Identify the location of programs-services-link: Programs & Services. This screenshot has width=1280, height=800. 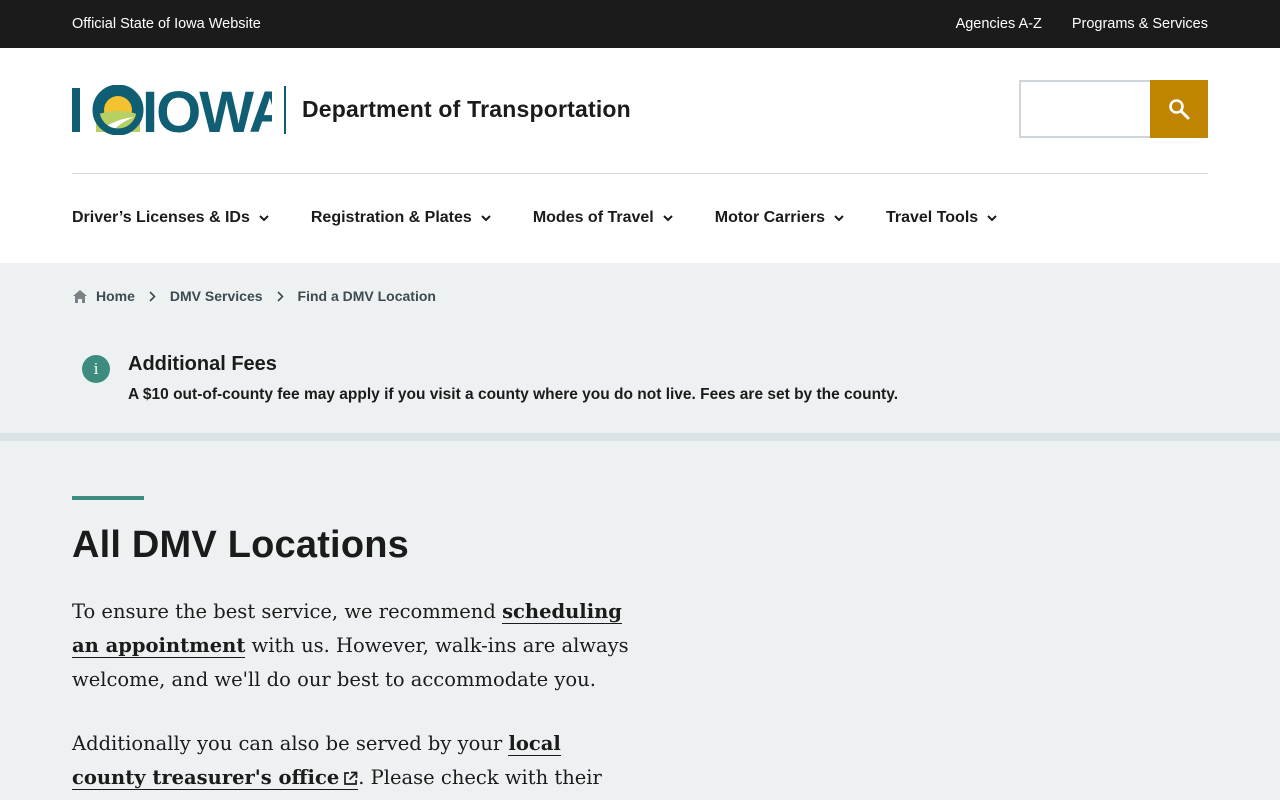
(1140, 24).